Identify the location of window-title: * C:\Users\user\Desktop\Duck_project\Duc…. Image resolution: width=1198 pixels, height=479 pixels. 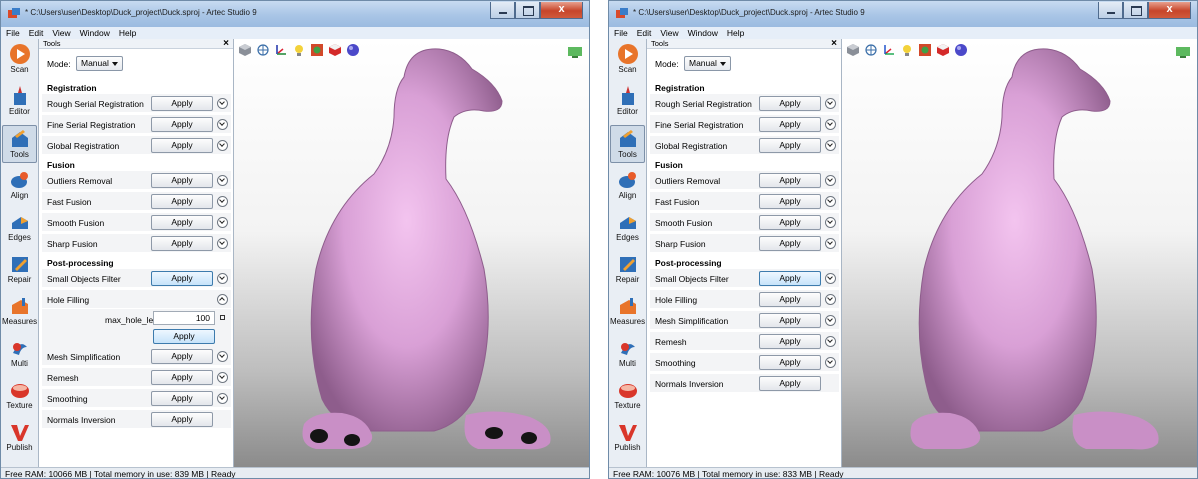
(749, 12).